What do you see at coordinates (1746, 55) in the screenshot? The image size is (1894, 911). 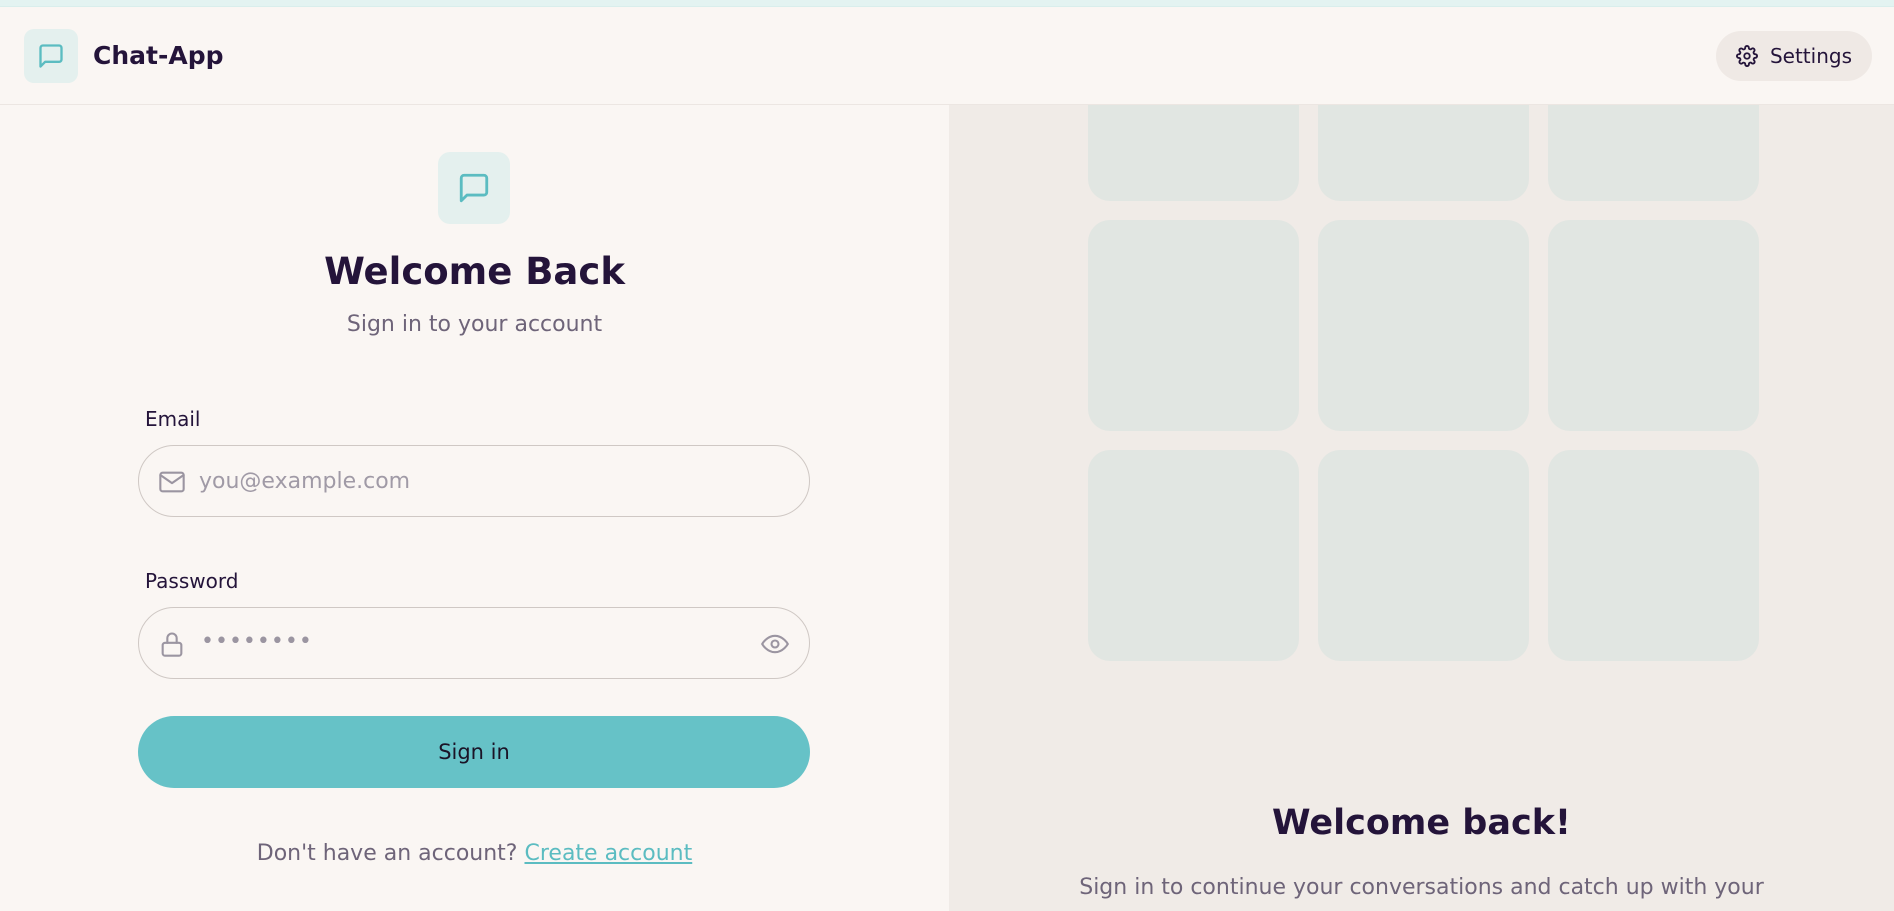 I see `gear-icon` at bounding box center [1746, 55].